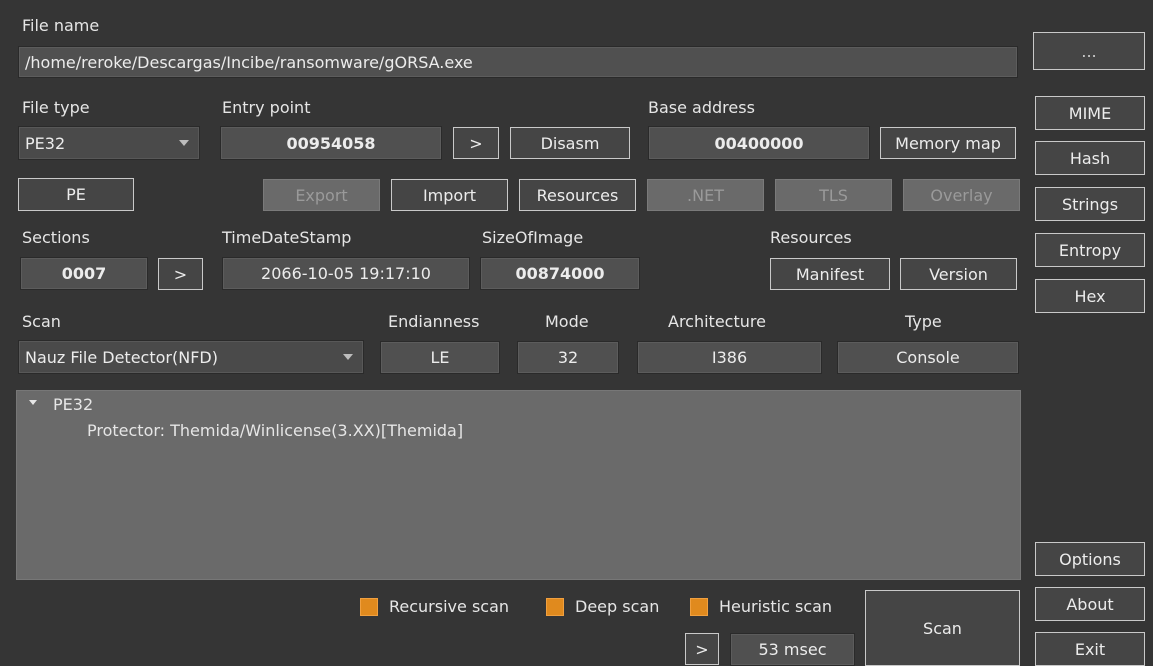 The width and height of the screenshot is (1153, 666). What do you see at coordinates (266, 107) in the screenshot?
I see `entry-point-label: Entry point` at bounding box center [266, 107].